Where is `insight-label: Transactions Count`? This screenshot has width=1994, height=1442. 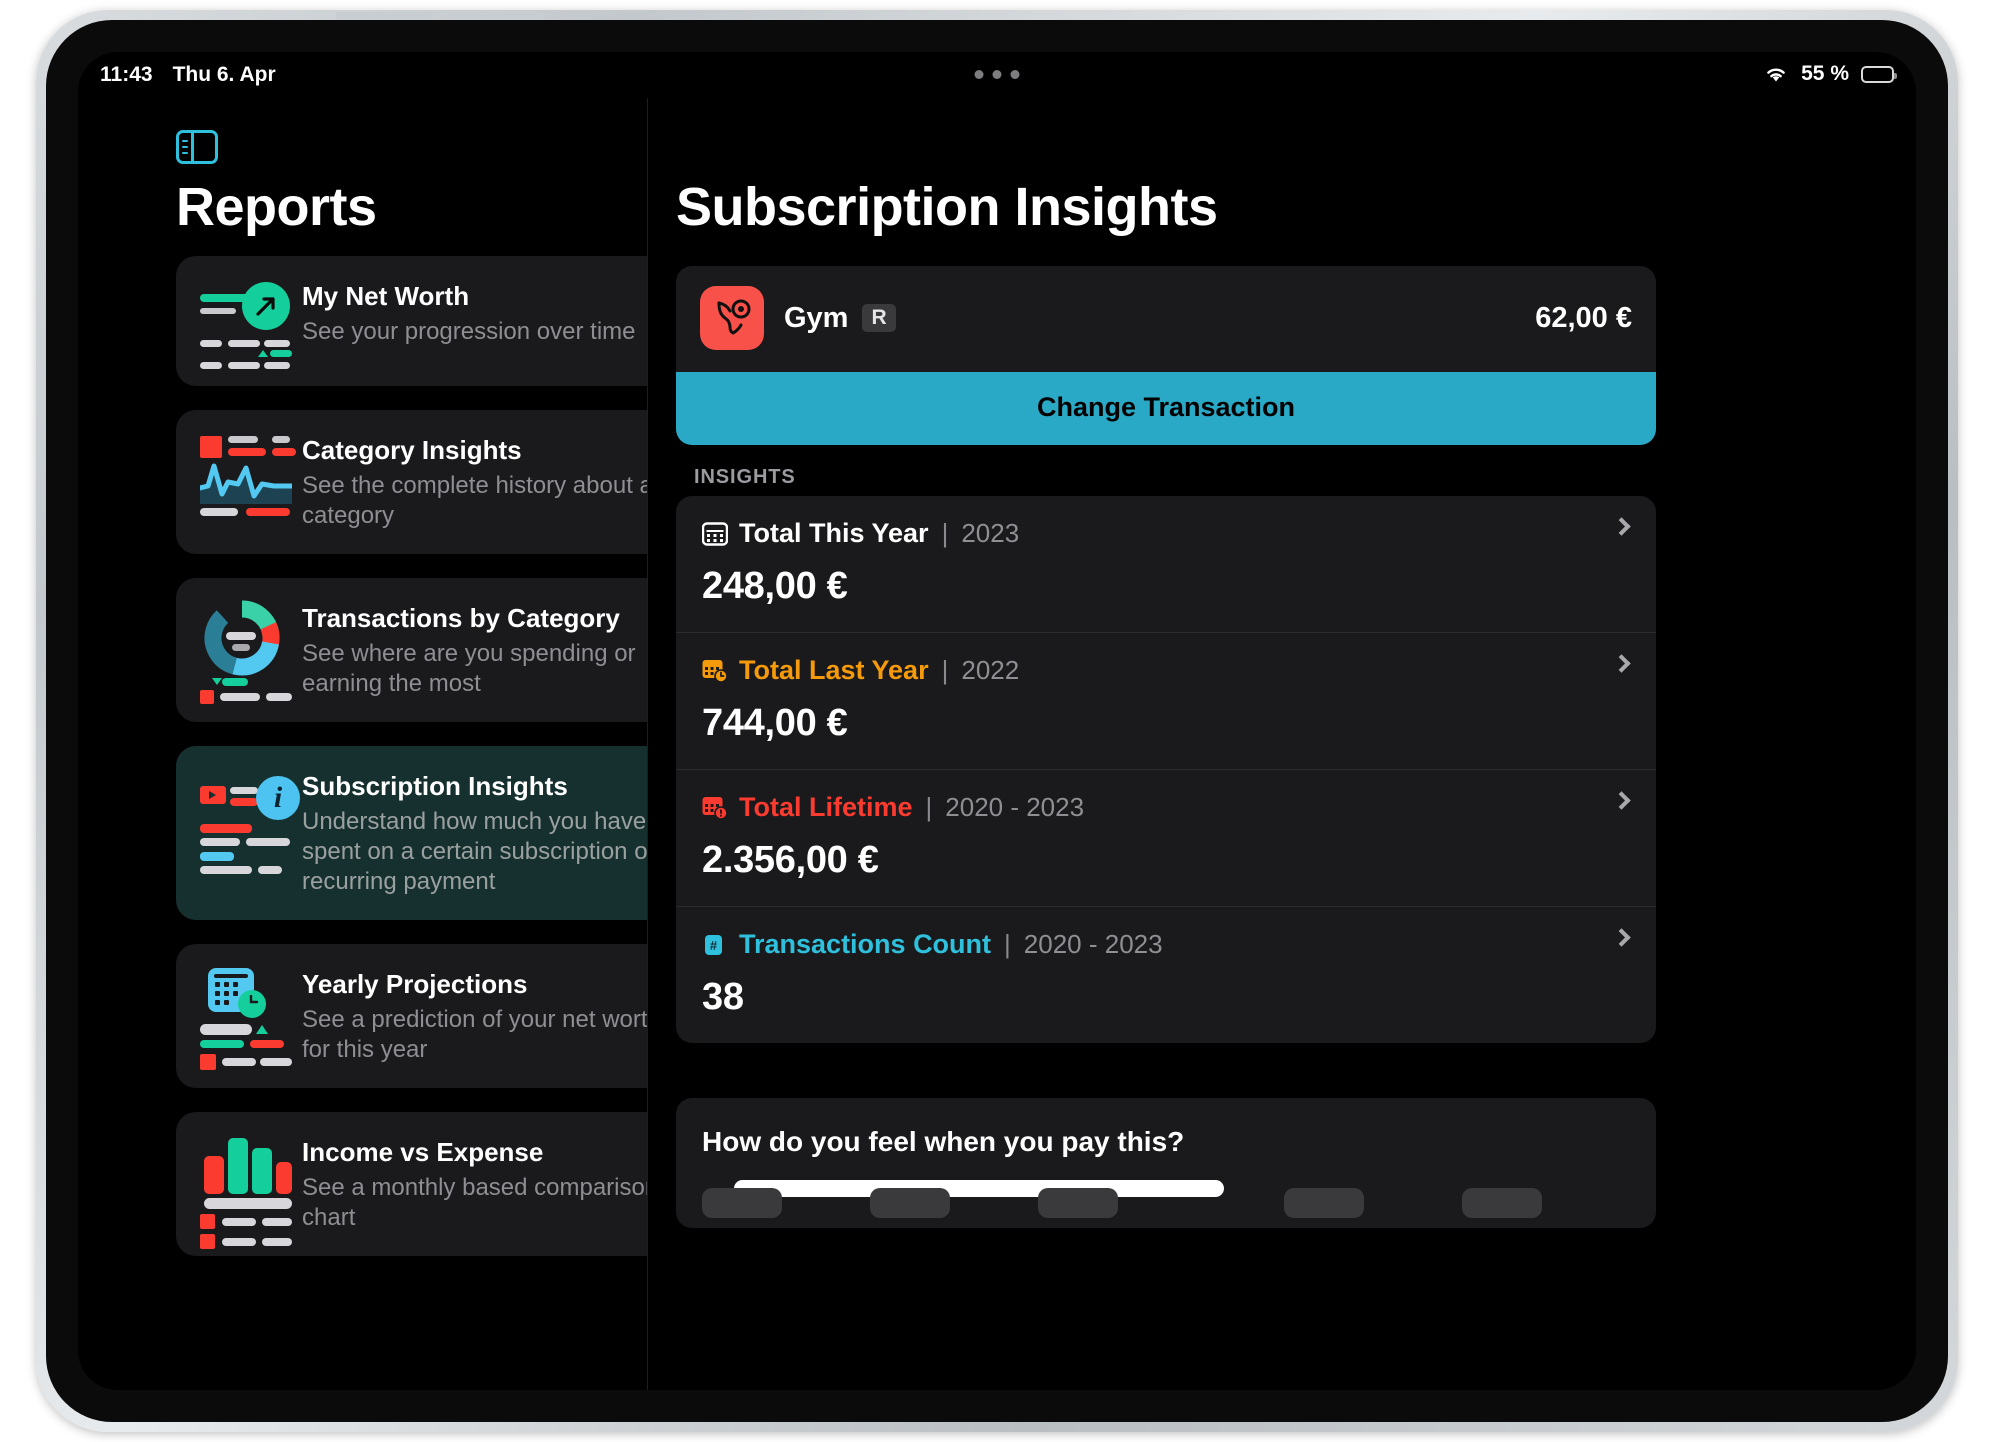
insight-label: Transactions Count is located at coordinates (865, 944).